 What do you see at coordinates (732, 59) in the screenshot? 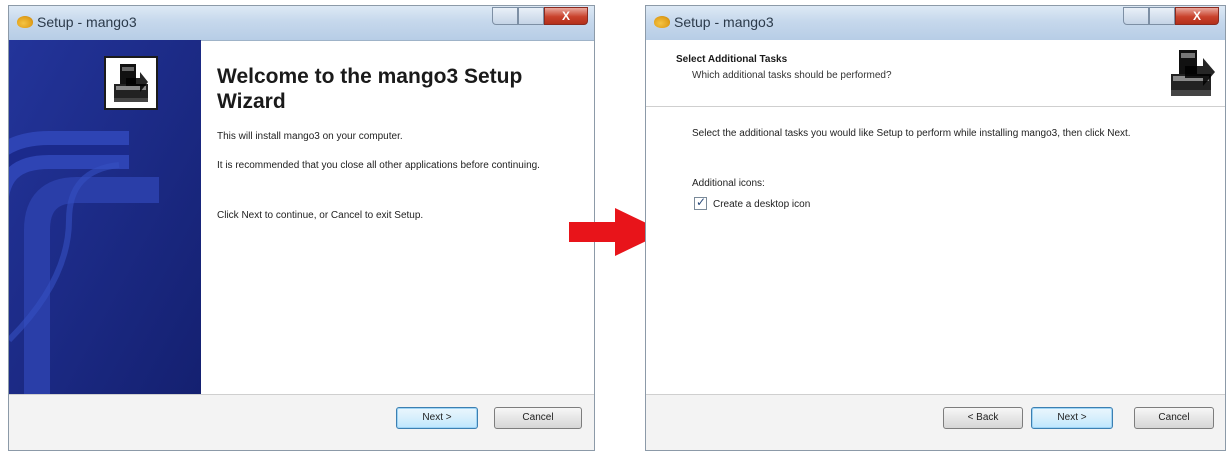
I see `page-title: Select Additional Tasks` at bounding box center [732, 59].